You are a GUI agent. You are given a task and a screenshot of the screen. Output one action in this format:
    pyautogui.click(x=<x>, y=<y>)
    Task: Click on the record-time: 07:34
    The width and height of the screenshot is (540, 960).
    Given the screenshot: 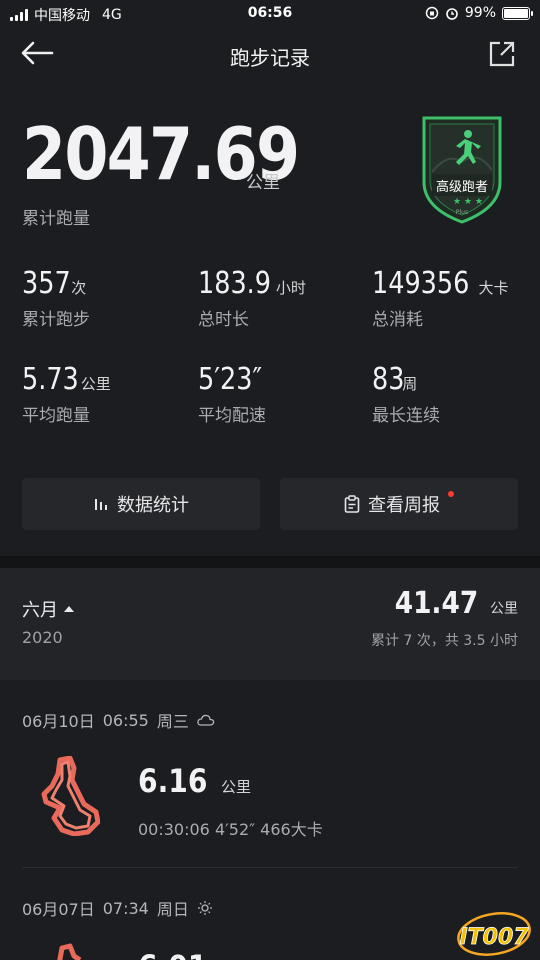 What is the action you would take?
    pyautogui.click(x=125, y=908)
    